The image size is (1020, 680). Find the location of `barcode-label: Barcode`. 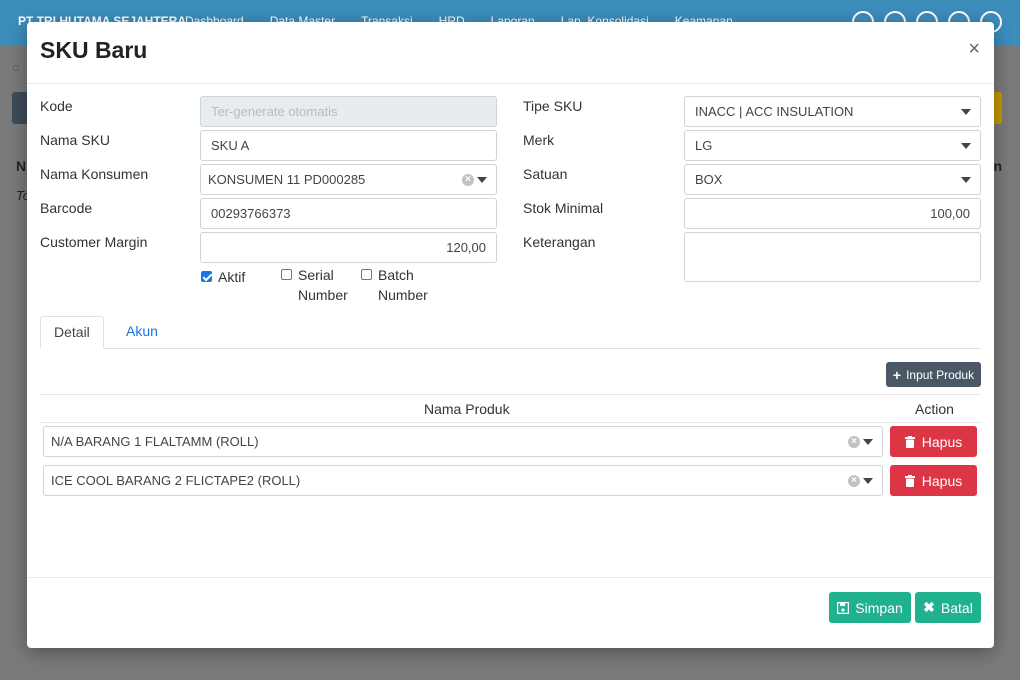

barcode-label: Barcode is located at coordinates (66, 208).